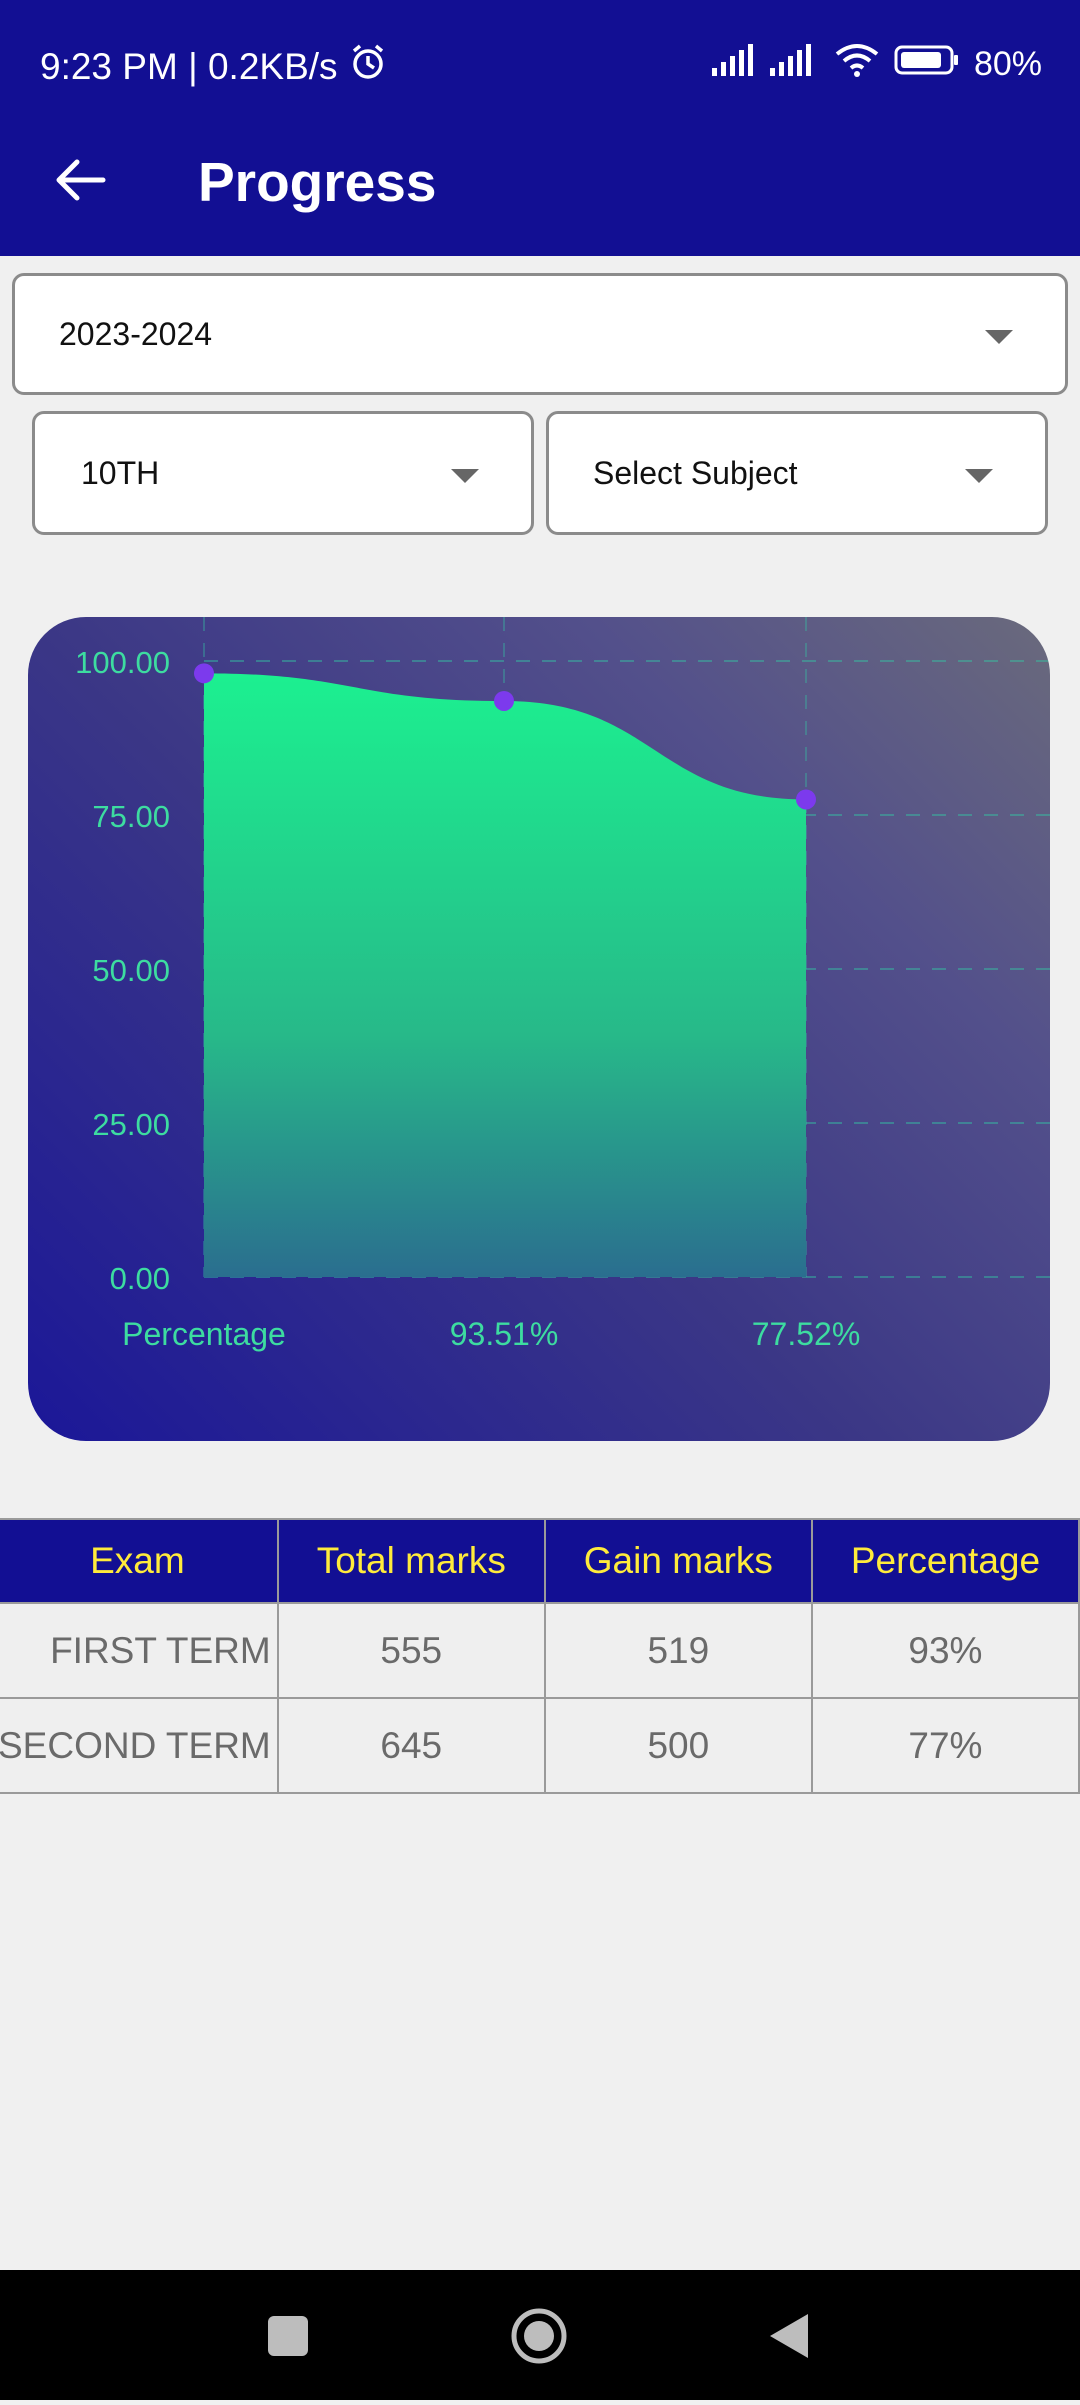 This screenshot has height=2405, width=1080. Describe the element at coordinates (120, 472) in the screenshot. I see `class-value: 10TH` at that location.